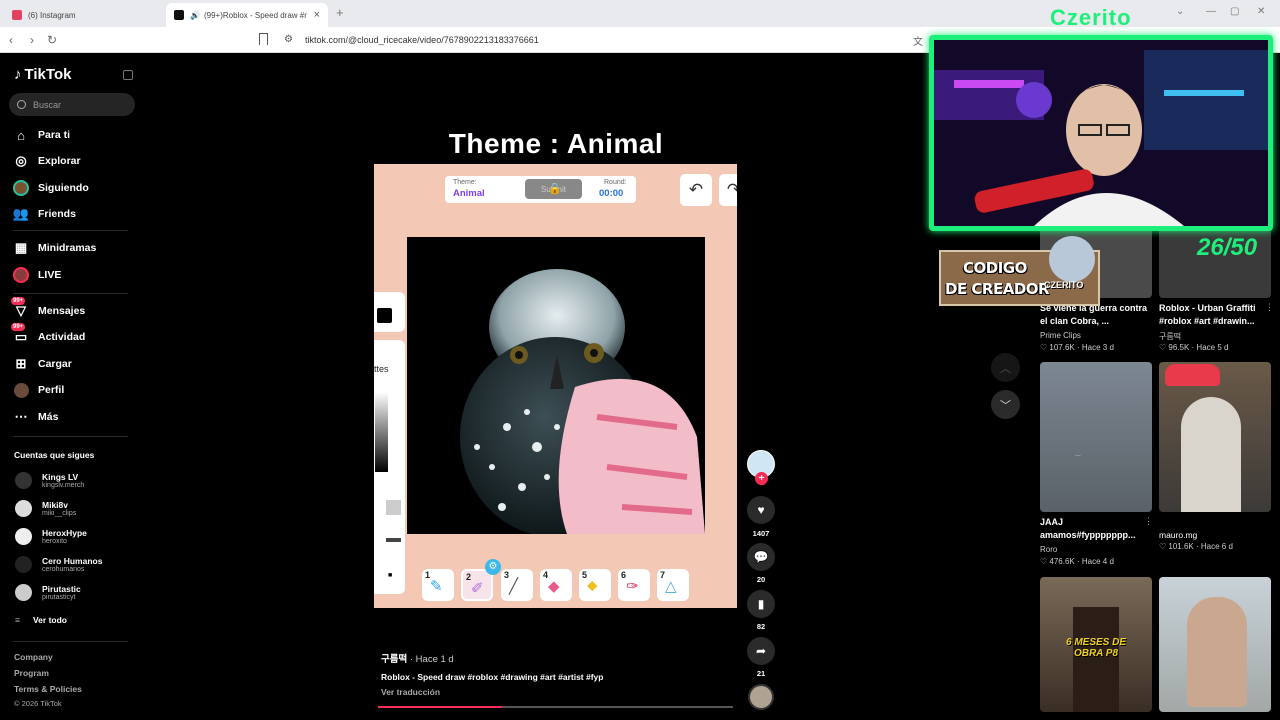 The height and width of the screenshot is (720, 1280). I want to click on translate-link: Ver traducción, so click(410, 692).